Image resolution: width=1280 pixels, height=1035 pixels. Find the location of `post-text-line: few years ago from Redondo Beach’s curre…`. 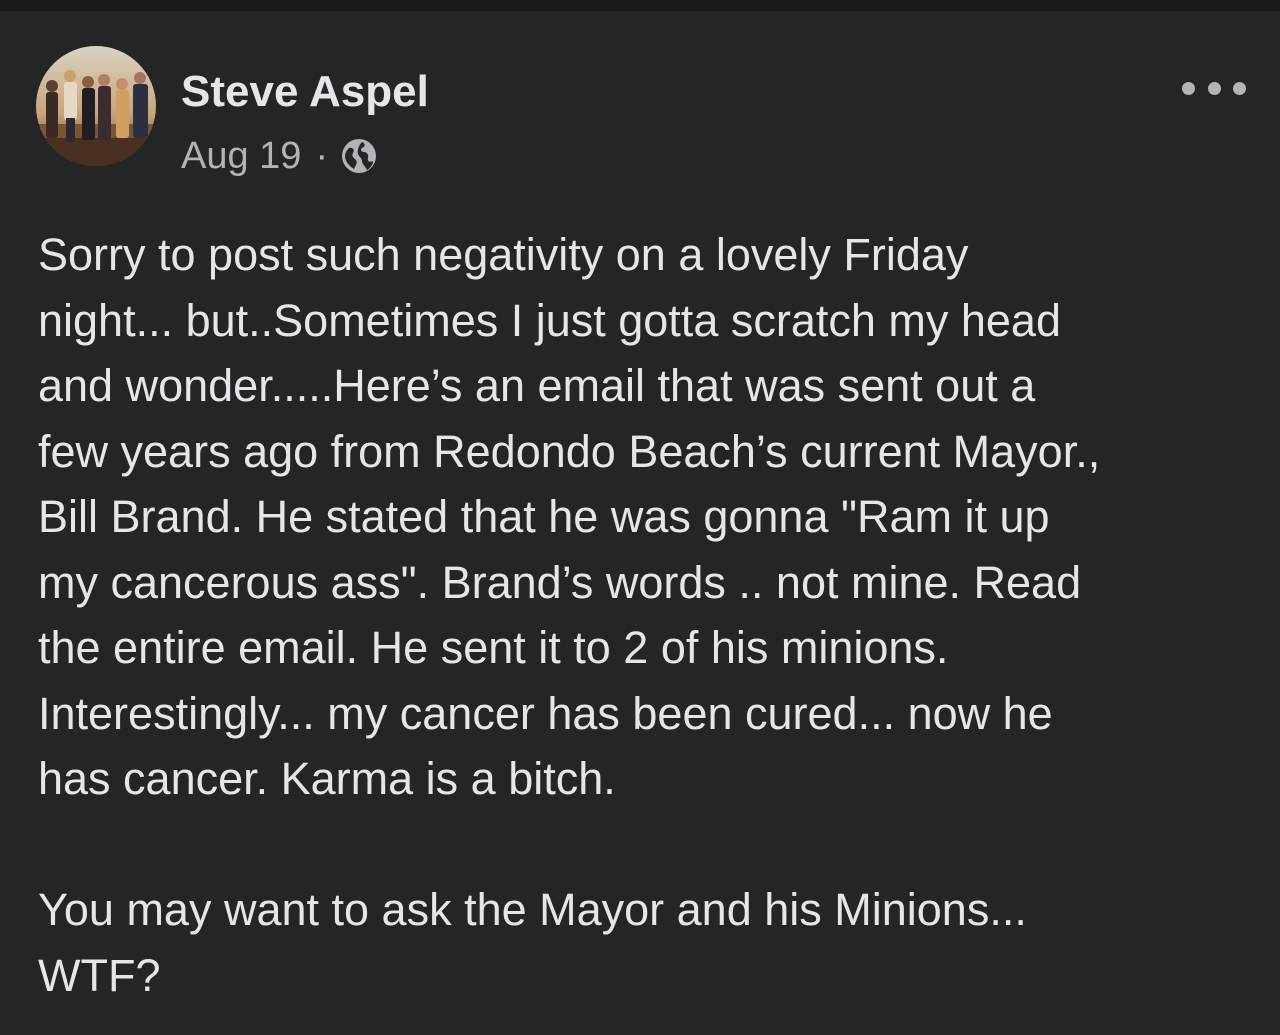

post-text-line: few years ago from Redondo Beach’s curre… is located at coordinates (569, 451).